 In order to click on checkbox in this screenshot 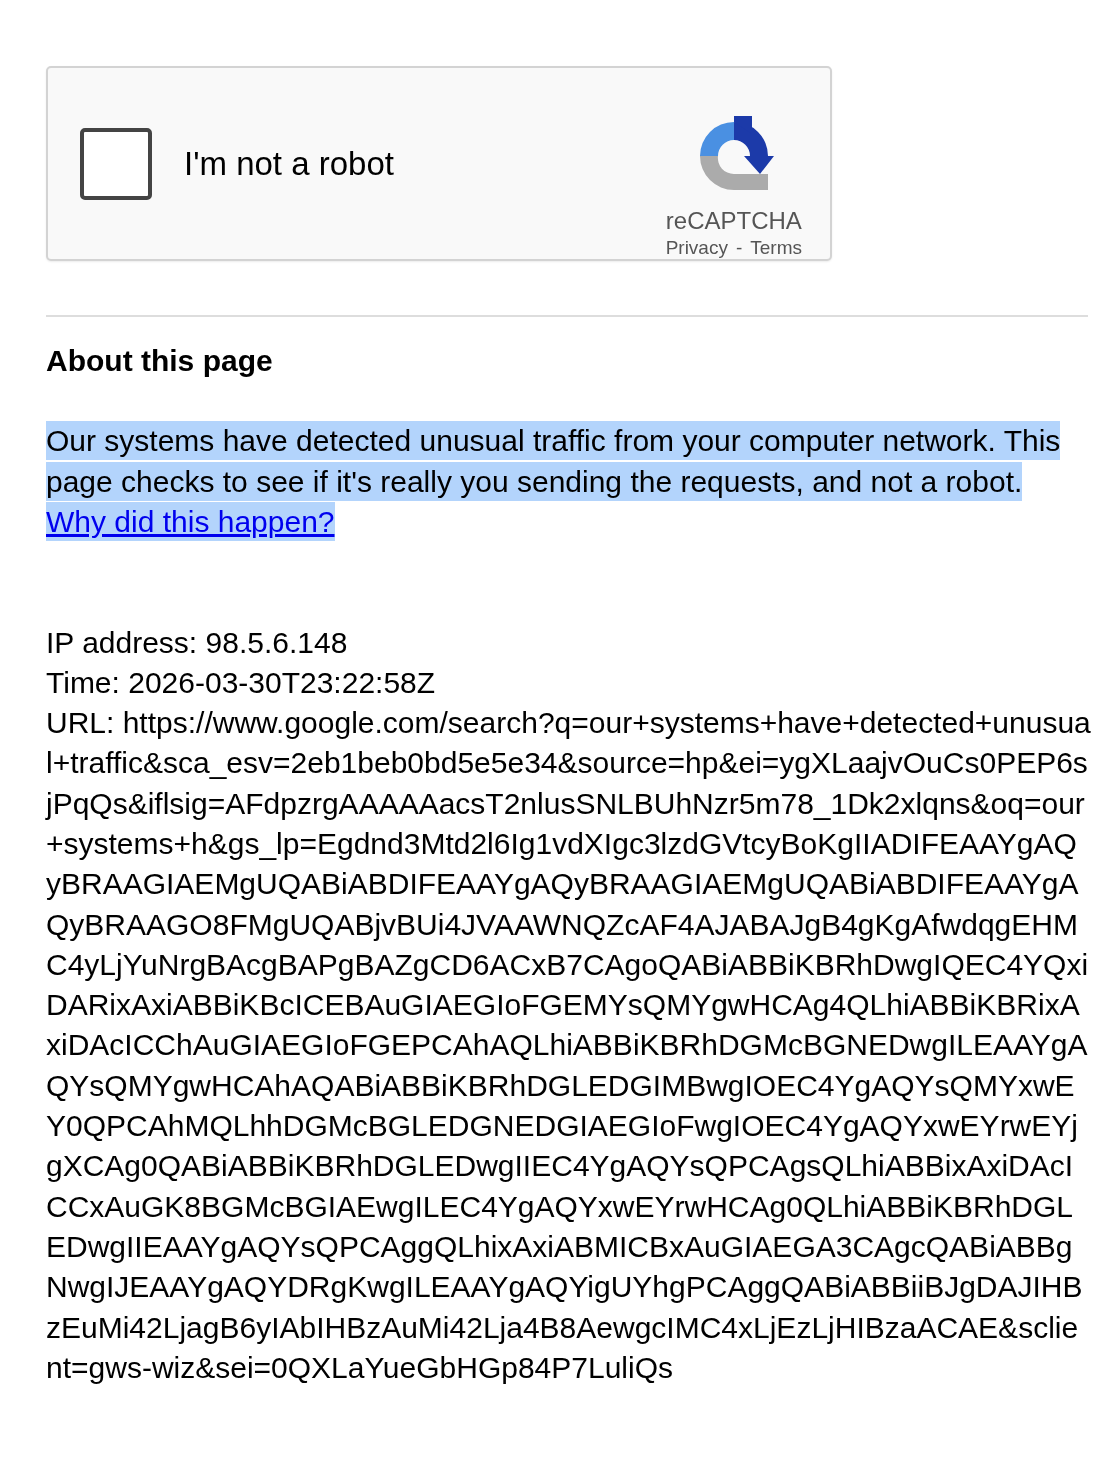, I will do `click(116, 163)`.